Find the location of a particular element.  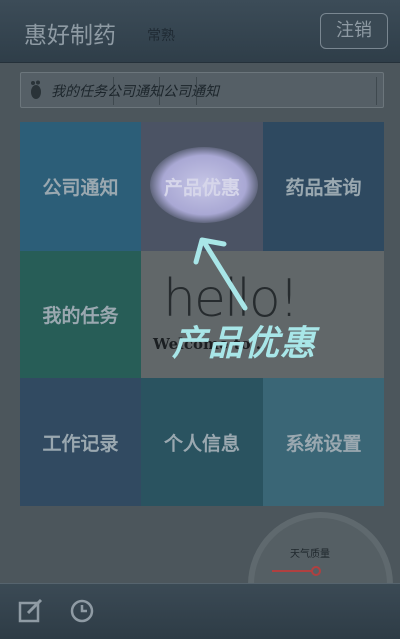

notice-ticker: 我的任务公司通知公司通知 is located at coordinates (202, 90).